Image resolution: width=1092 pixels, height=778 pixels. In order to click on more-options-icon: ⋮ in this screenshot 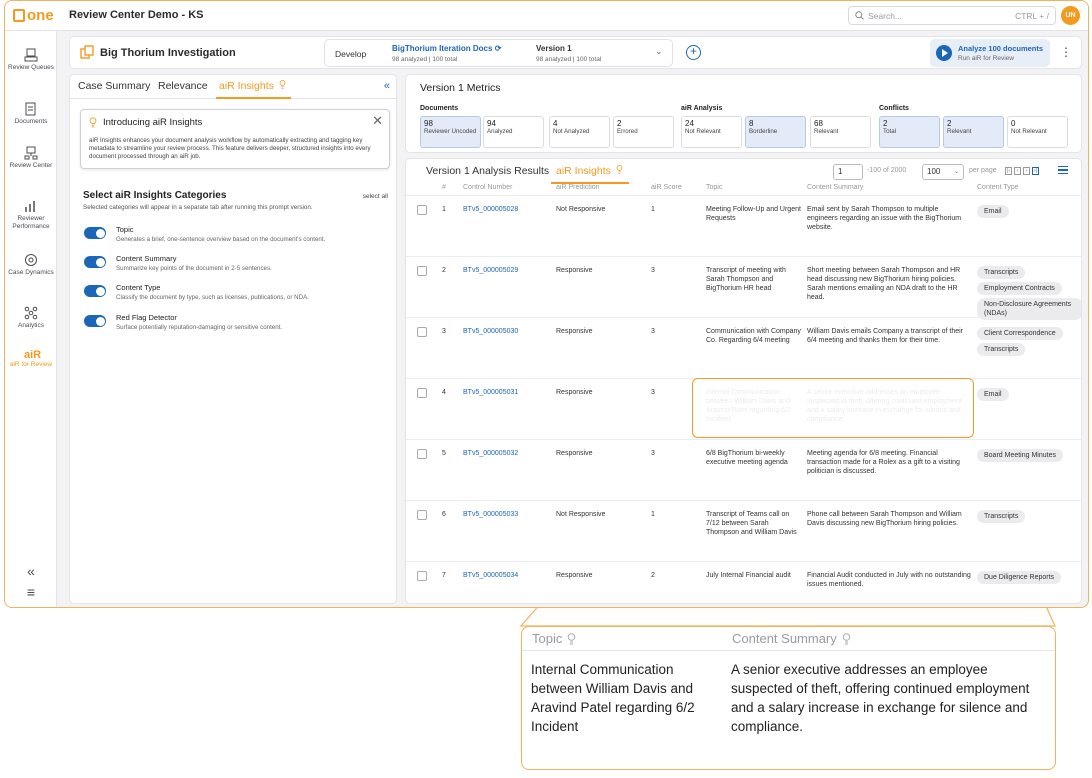, I will do `click(1066, 52)`.